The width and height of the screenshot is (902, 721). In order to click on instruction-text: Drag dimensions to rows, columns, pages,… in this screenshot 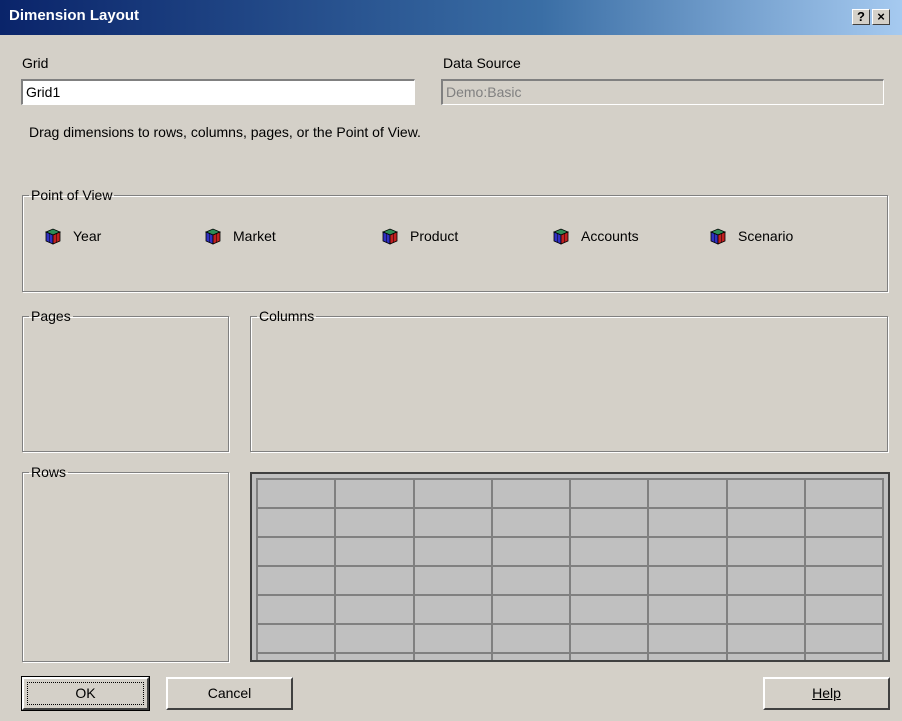, I will do `click(225, 132)`.